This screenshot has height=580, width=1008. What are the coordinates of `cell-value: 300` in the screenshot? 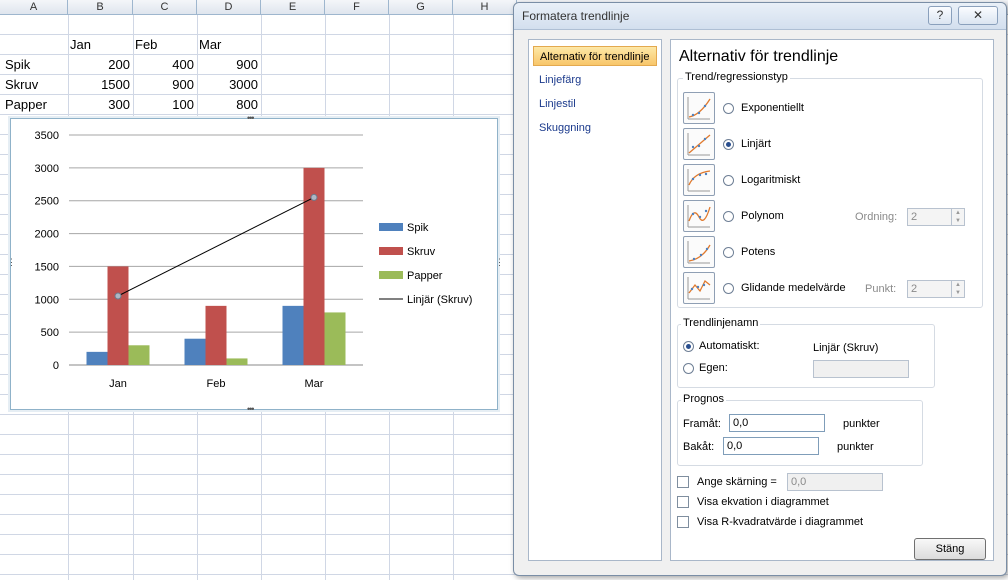 It's located at (99, 105).